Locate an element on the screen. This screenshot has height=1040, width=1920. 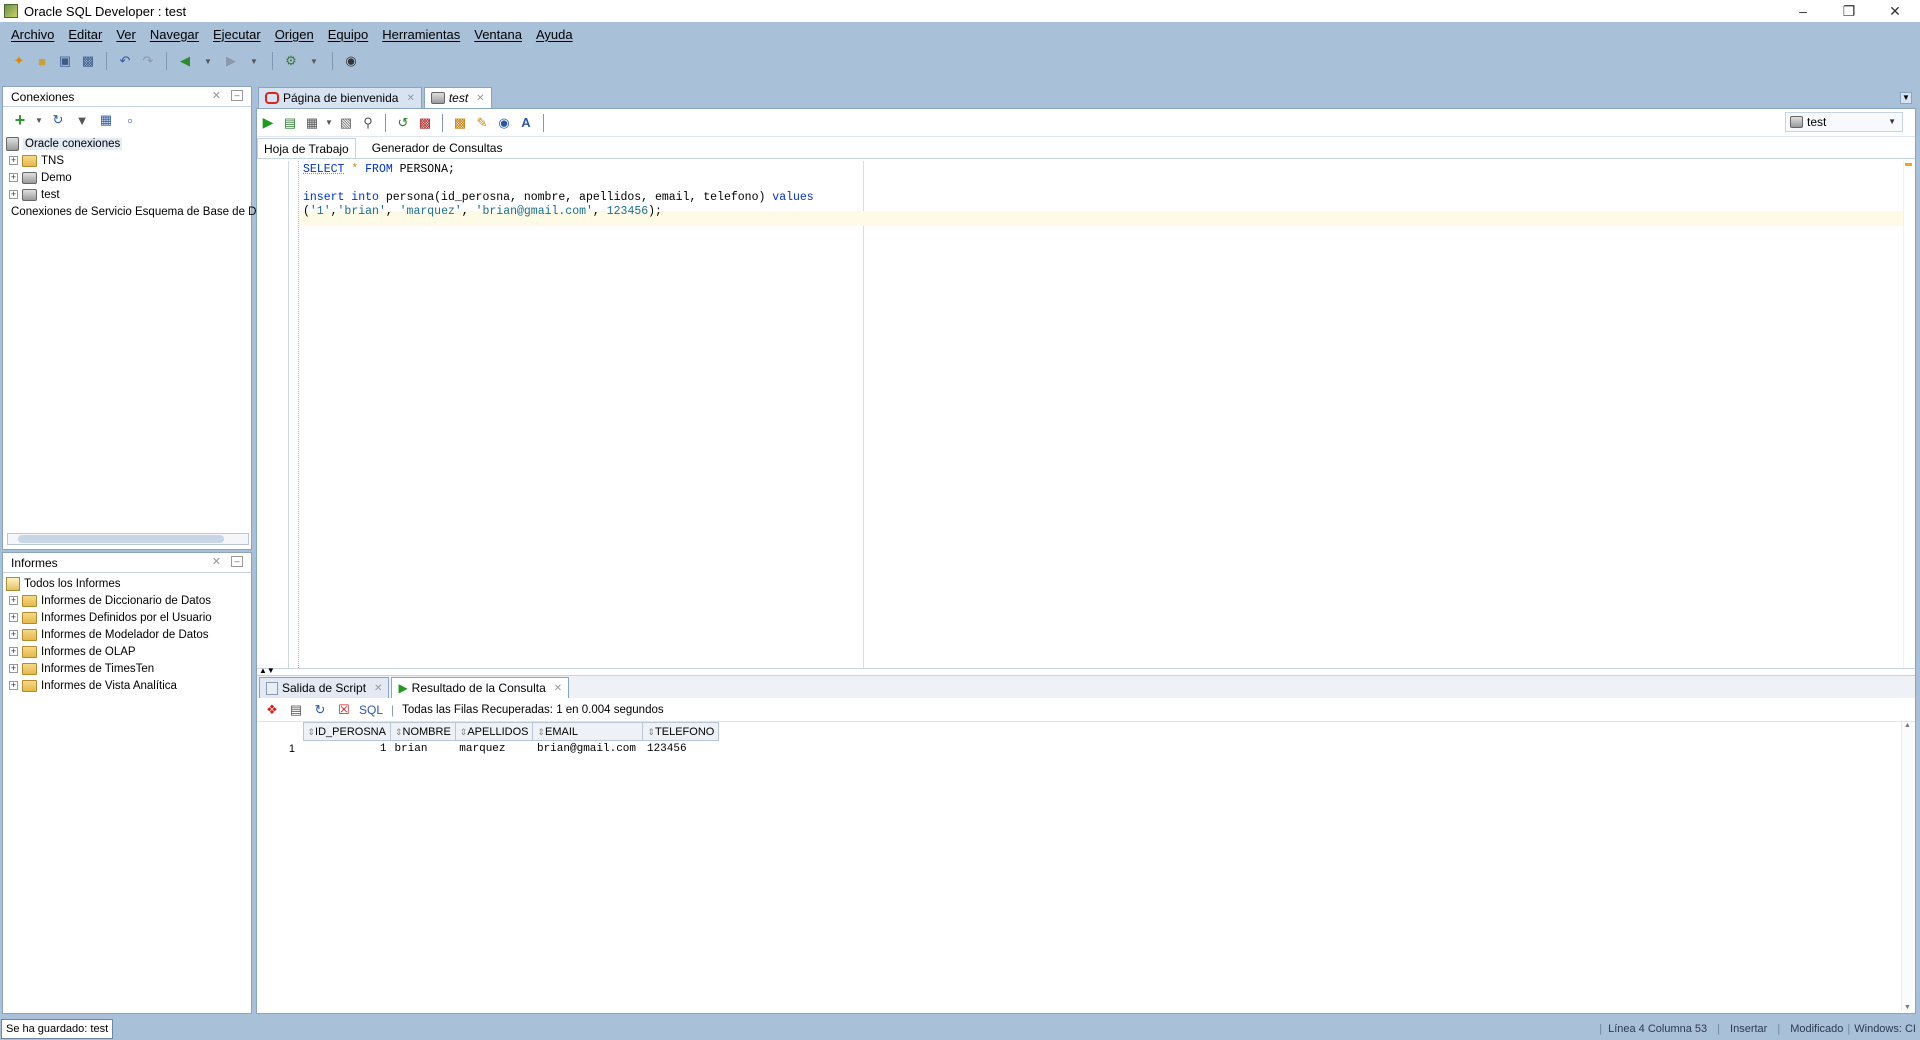
collapse-all-icon: ▫ is located at coordinates (130, 120).